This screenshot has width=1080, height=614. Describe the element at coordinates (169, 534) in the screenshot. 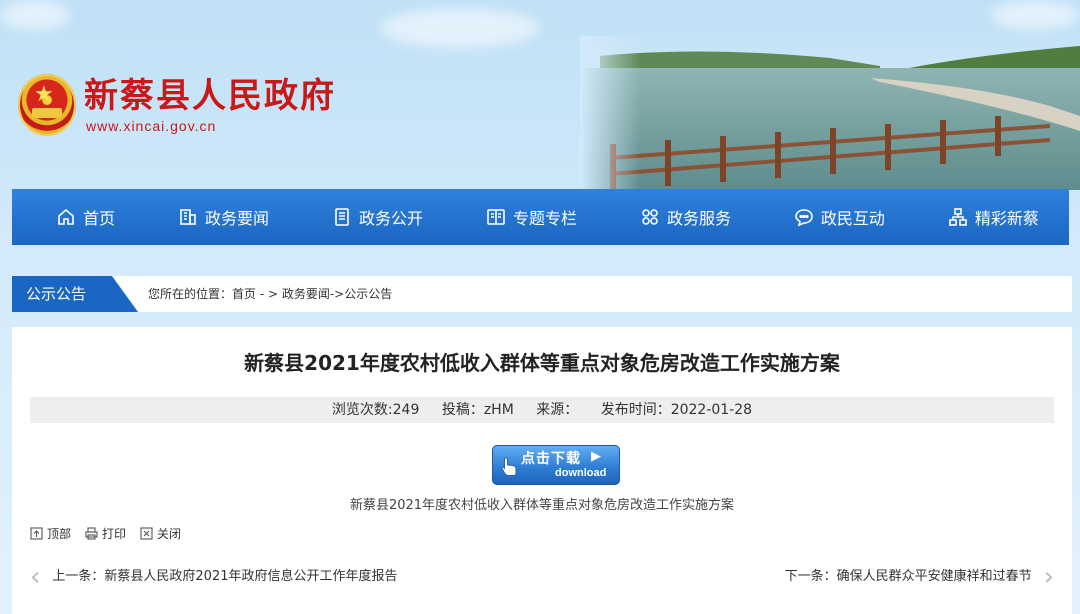

I see `close-label: 关闭` at that location.